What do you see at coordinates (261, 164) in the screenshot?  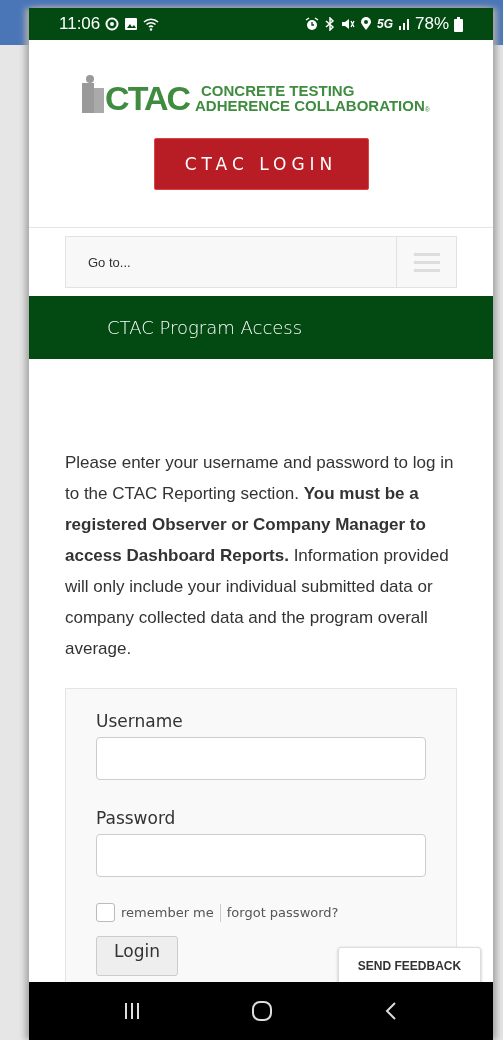 I see `login-button: CTAC LOGIN` at bounding box center [261, 164].